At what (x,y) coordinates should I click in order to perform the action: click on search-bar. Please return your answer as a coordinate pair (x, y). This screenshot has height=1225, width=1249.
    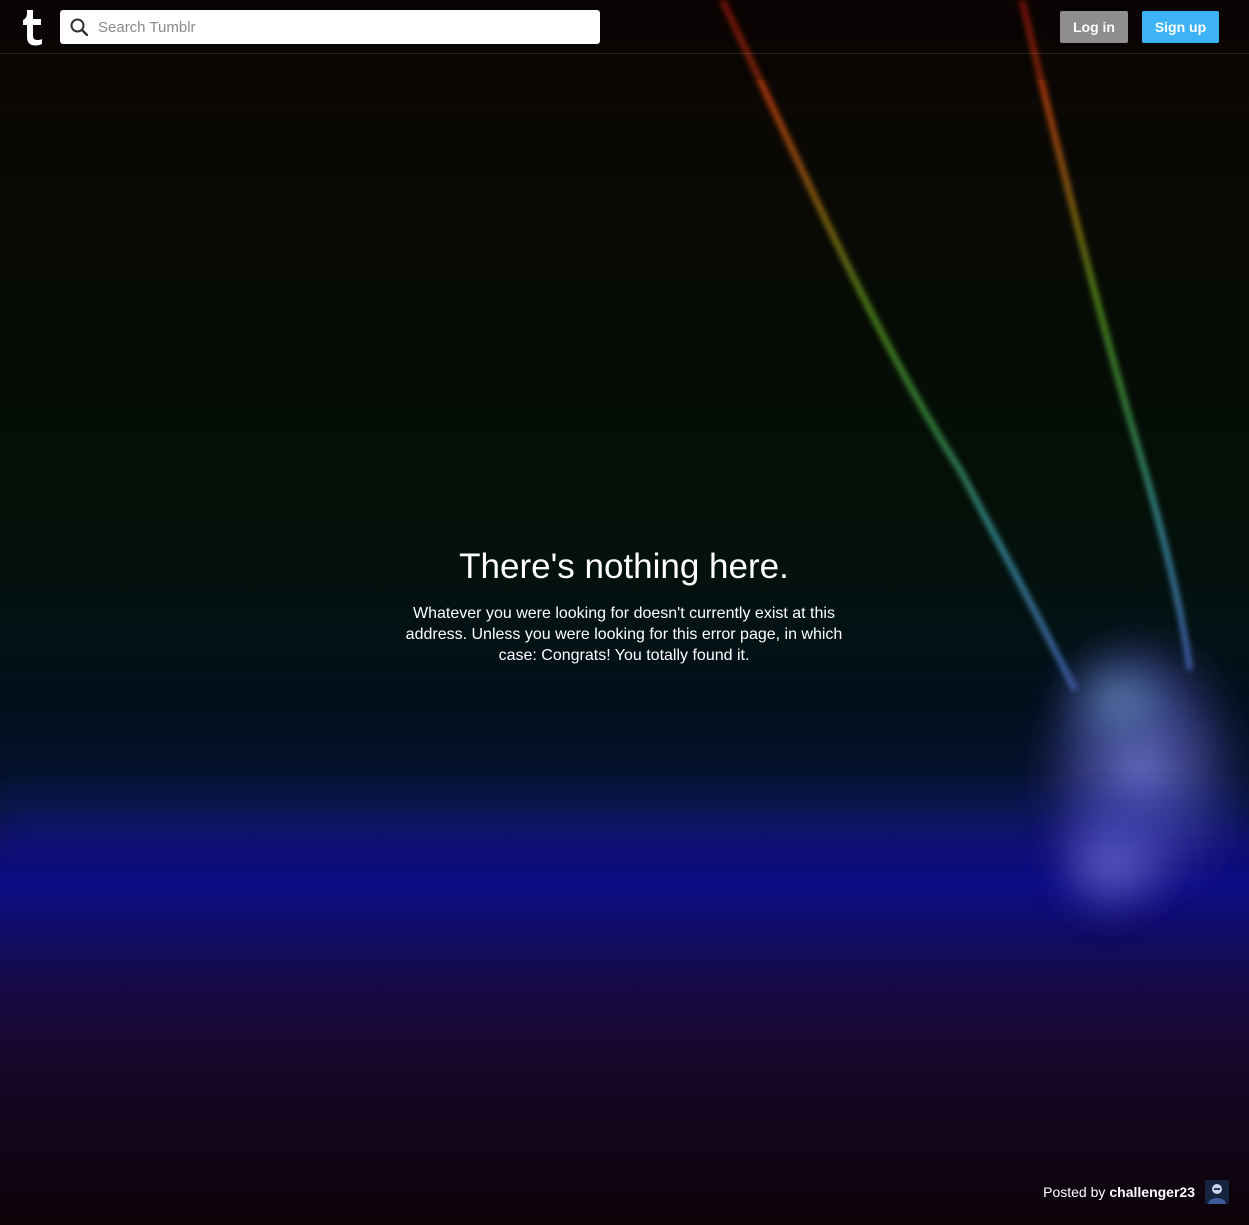
    Looking at the image, I should click on (330, 27).